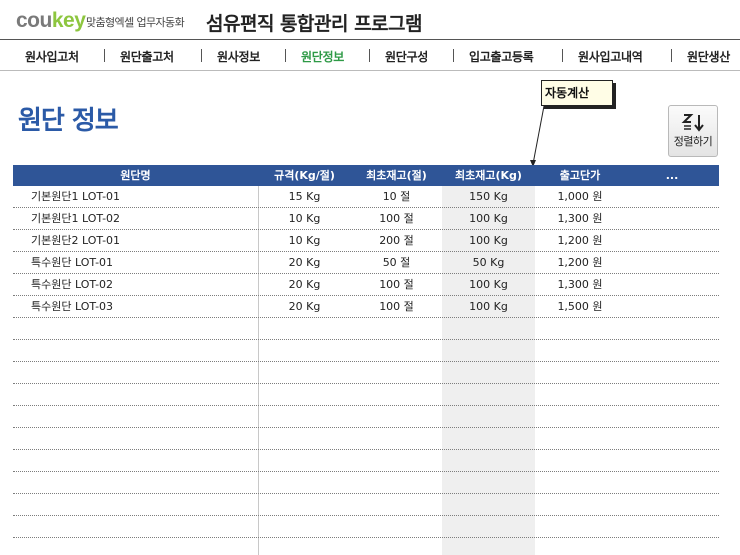  I want to click on table-row: 특수원단 LOT-01 20 Kg 50 절 50 Kg 1,200 원, so click(366, 263).